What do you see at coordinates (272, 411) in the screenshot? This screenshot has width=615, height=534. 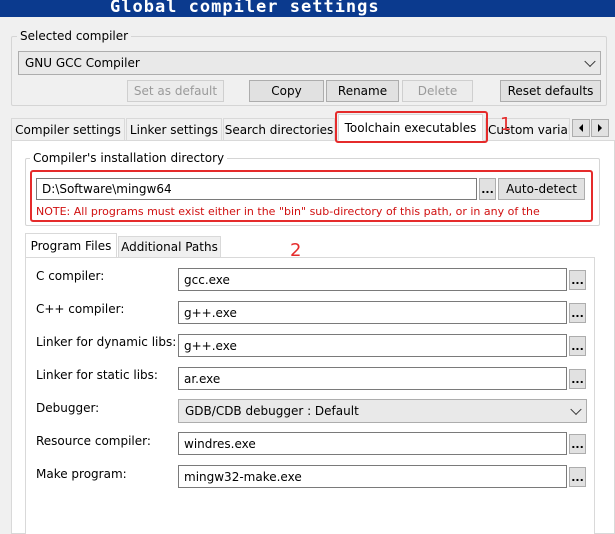 I see `debugger-select-value: GDB/CDB debugger : Default` at bounding box center [272, 411].